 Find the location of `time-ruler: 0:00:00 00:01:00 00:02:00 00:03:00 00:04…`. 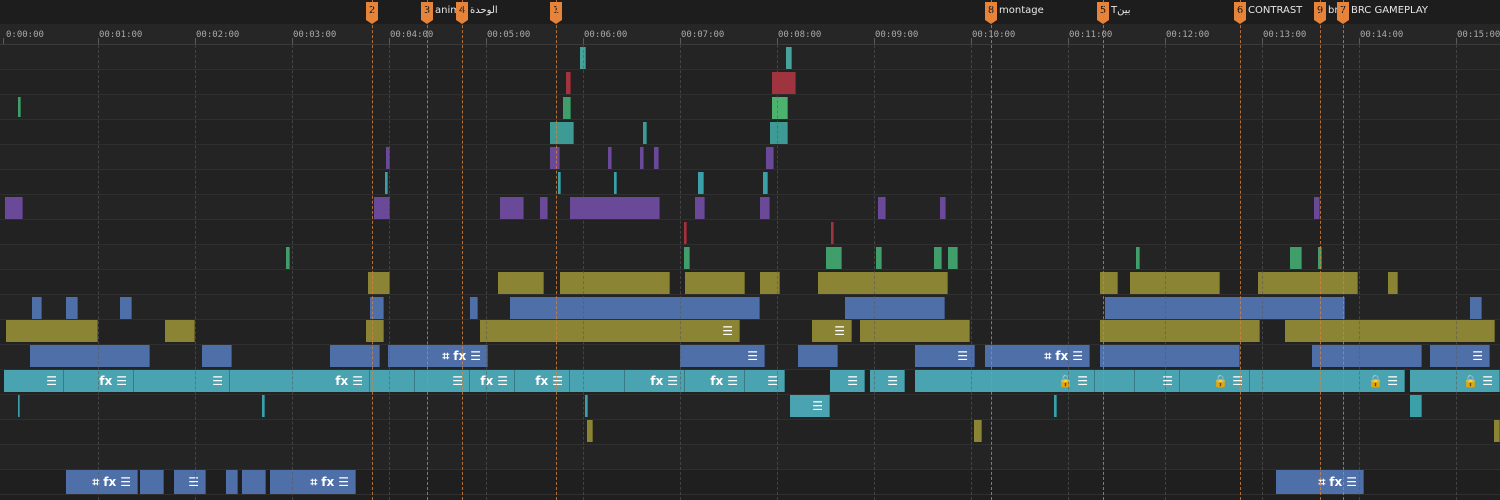

time-ruler: 0:00:00 00:01:00 00:02:00 00:03:00 00:04… is located at coordinates (750, 34).